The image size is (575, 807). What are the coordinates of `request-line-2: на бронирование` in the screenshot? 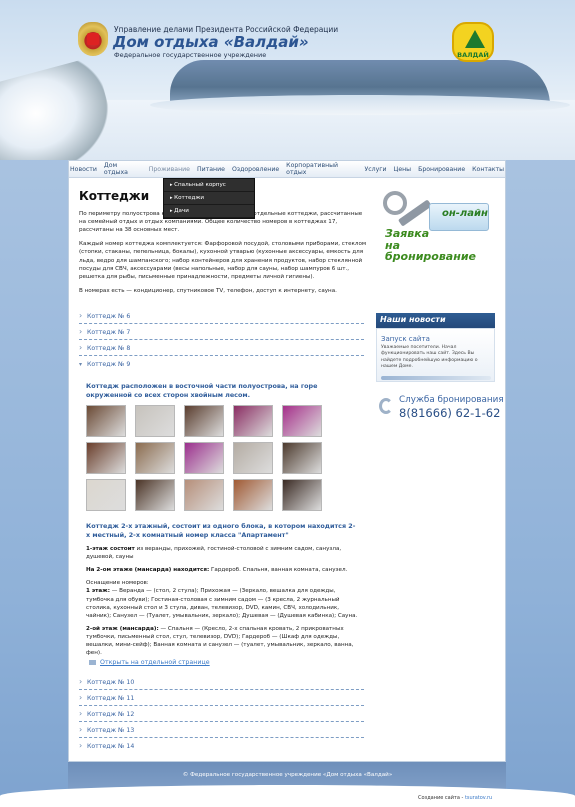 It's located at (431, 251).